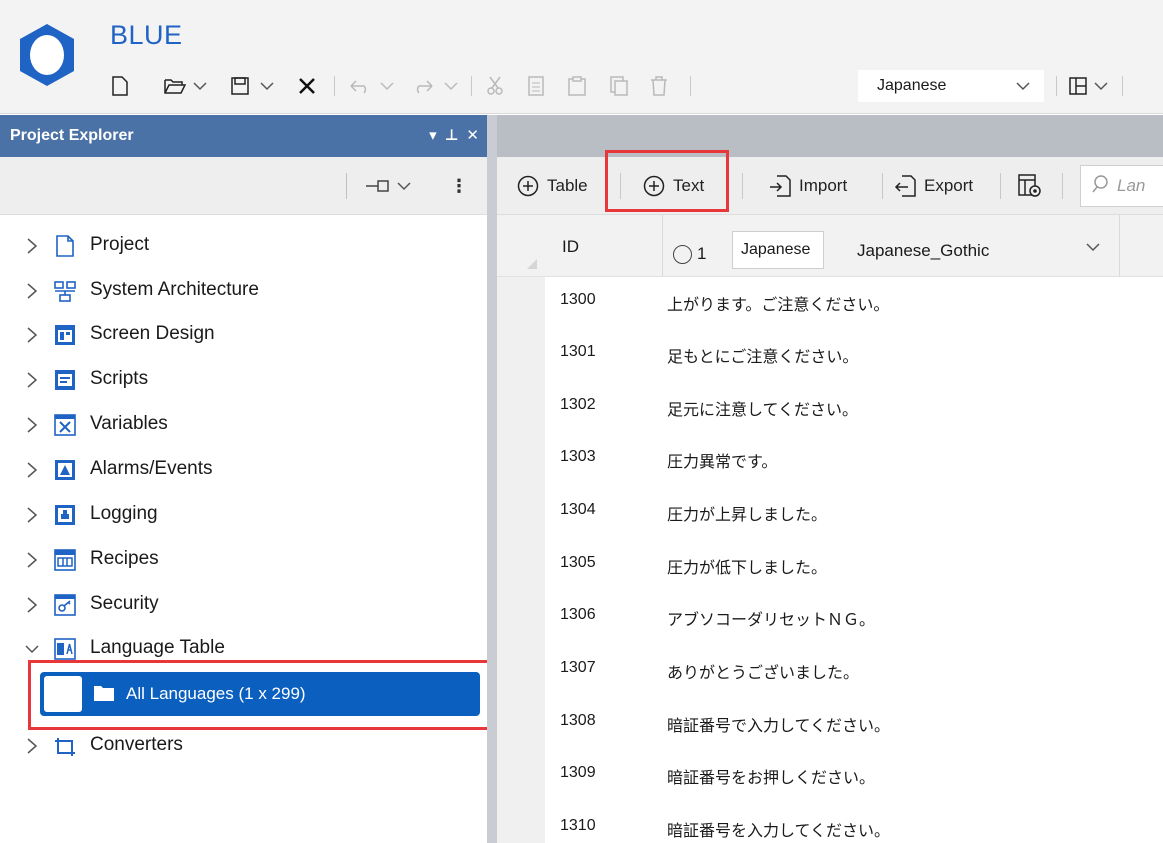 The height and width of the screenshot is (843, 1163). What do you see at coordinates (433, 135) in the screenshot?
I see `panel-menu-icon: ▾` at bounding box center [433, 135].